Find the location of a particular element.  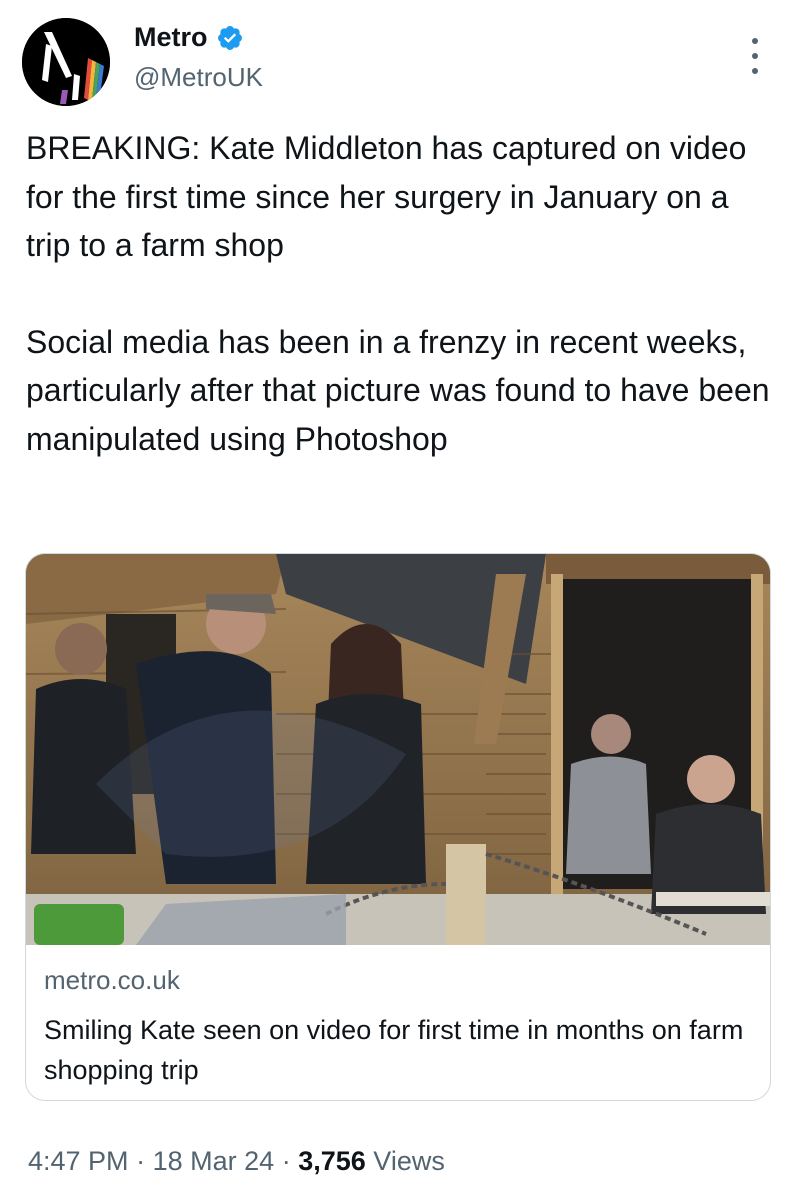

views-label: Views is located at coordinates (409, 1161).